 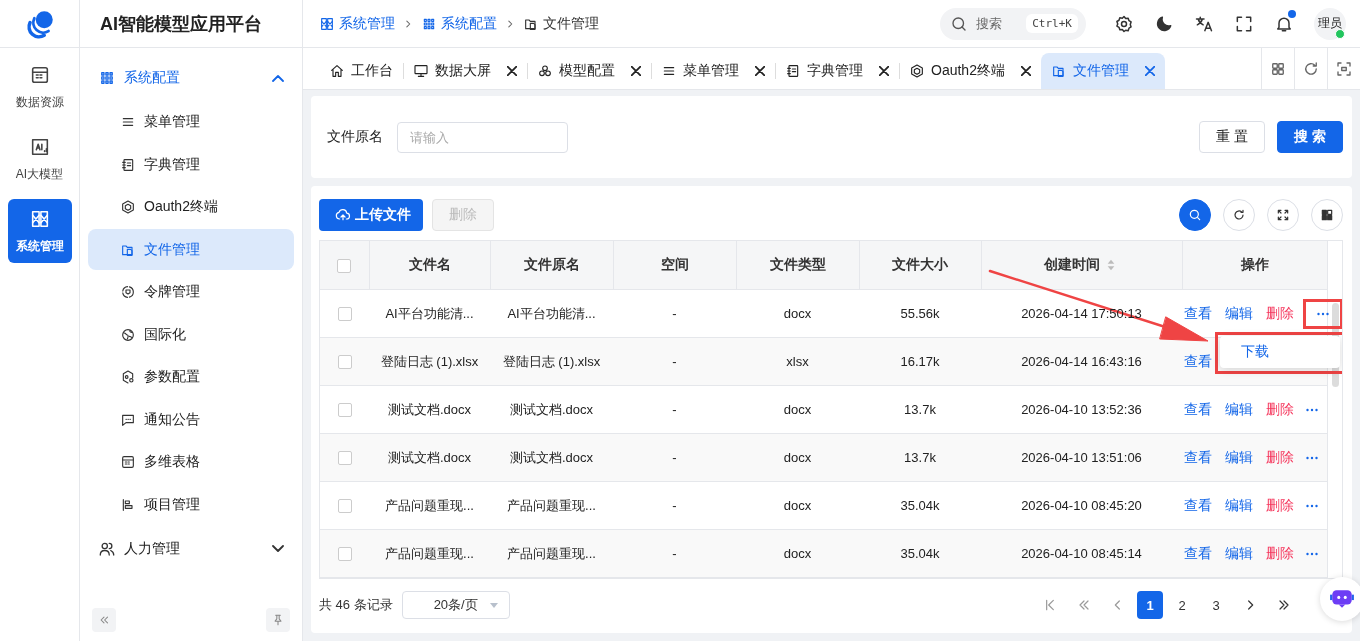 What do you see at coordinates (482, 137) in the screenshot?
I see `filename-input: 请输入` at bounding box center [482, 137].